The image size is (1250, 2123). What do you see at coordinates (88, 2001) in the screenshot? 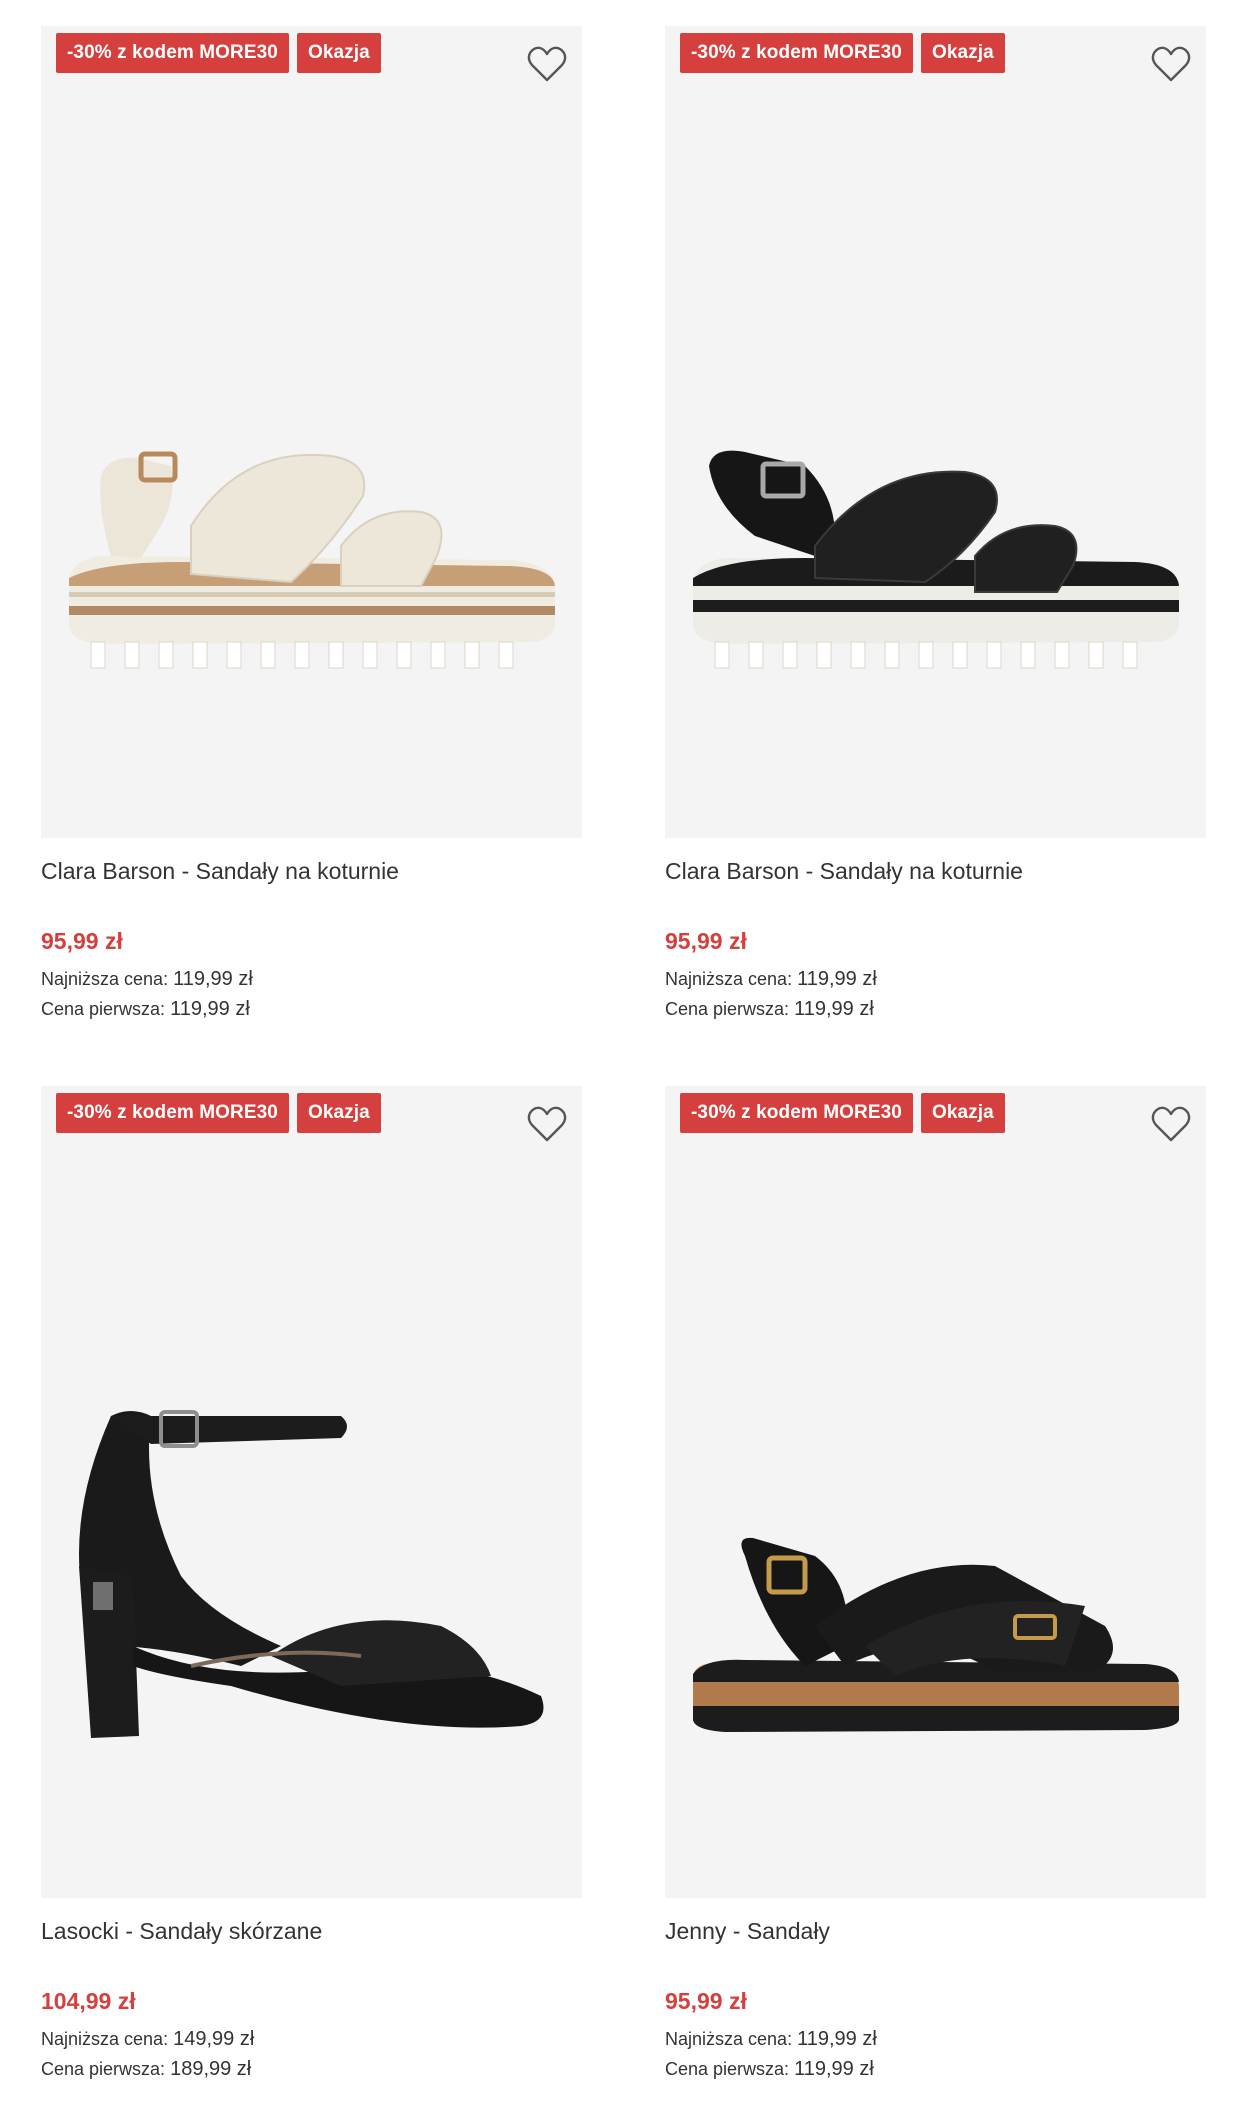
I see `product-price: 104,99 zł` at bounding box center [88, 2001].